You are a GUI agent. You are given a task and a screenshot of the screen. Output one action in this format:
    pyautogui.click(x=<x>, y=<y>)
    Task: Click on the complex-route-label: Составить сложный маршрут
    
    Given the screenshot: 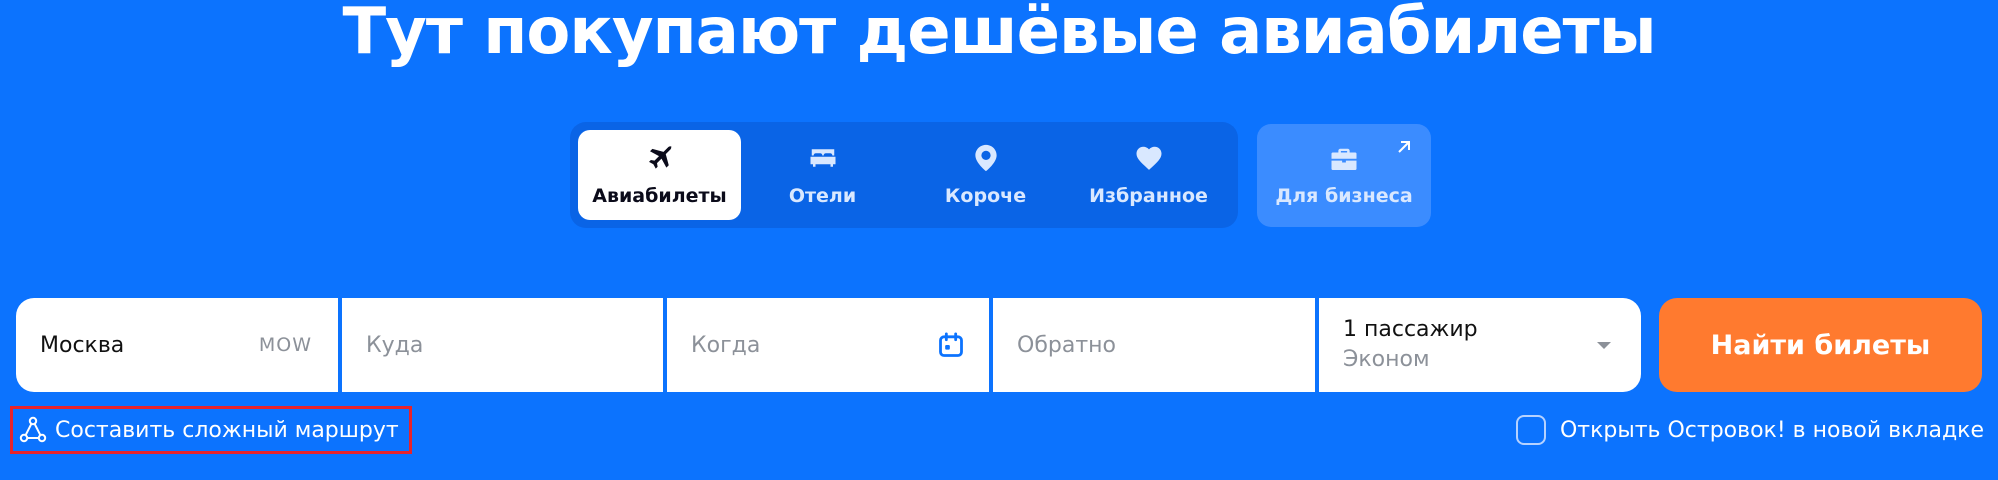 What is the action you would take?
    pyautogui.click(x=227, y=430)
    